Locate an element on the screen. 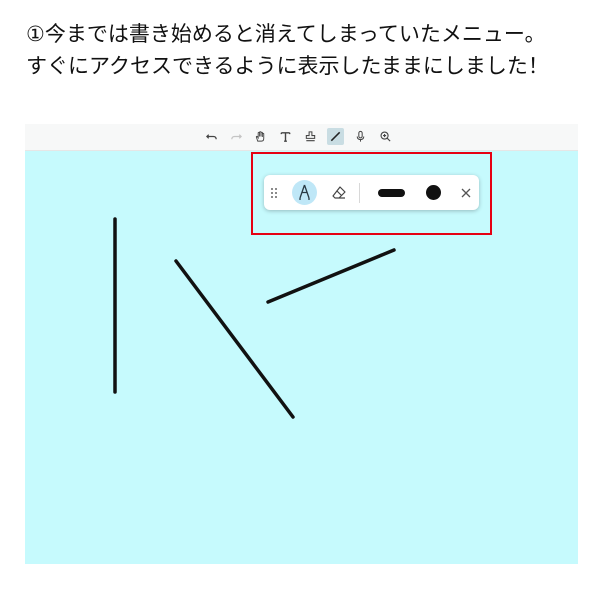 The height and width of the screenshot is (593, 597). close-icon is located at coordinates (466, 192).